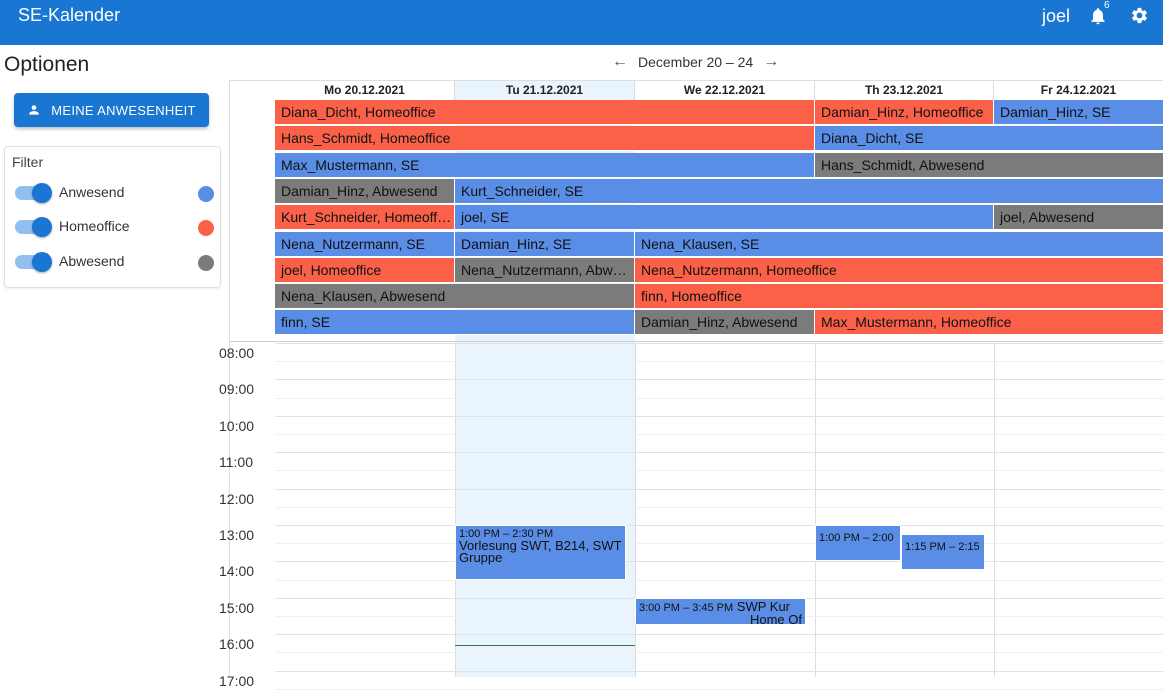  I want to click on event-time: 1:15 PM – 2:15, so click(942, 547).